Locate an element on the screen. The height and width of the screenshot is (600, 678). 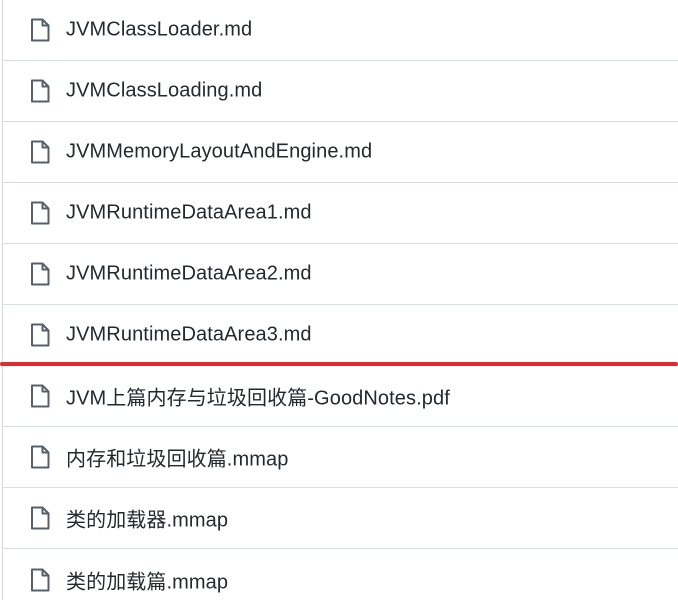
file-row: 内存和垃圾回收篇.mmap is located at coordinates (340, 457).